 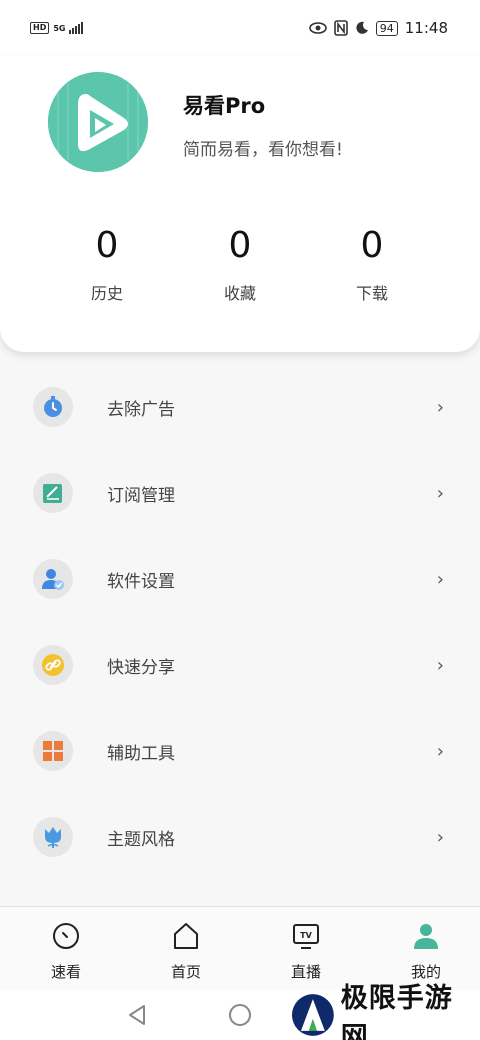 I want to click on nav-label-quick-watch: 速看, so click(x=65, y=972).